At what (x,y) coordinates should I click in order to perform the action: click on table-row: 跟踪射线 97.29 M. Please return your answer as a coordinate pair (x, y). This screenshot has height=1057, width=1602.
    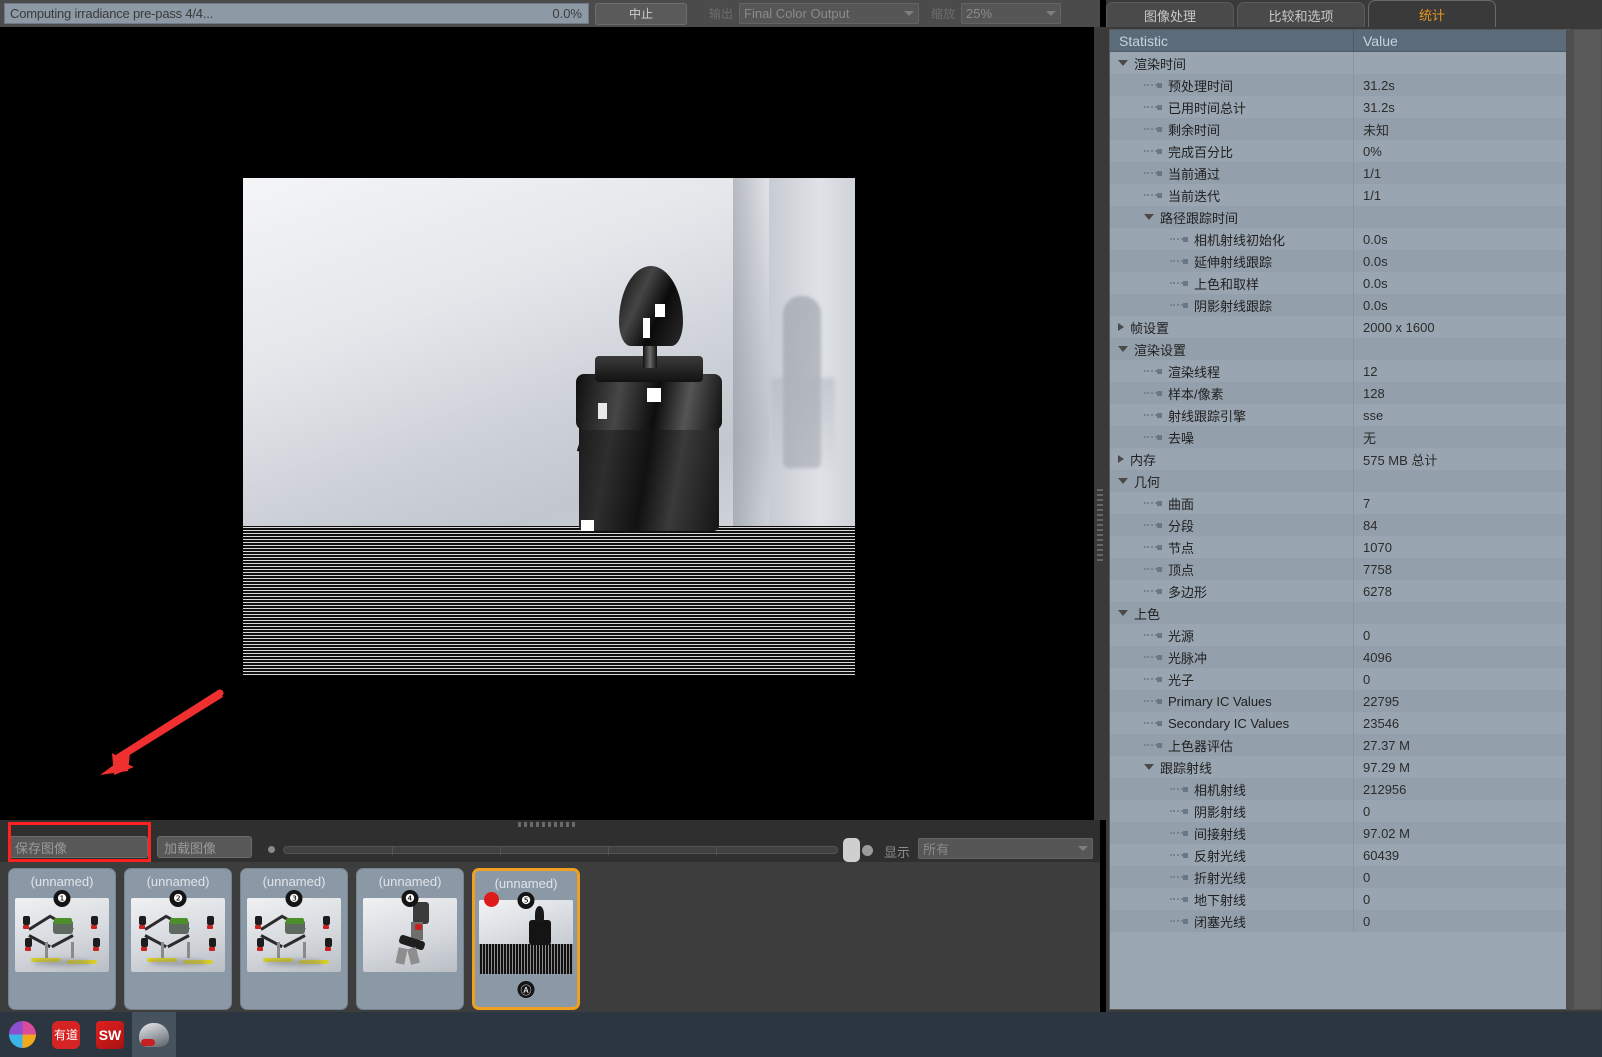
    Looking at the image, I should click on (1340, 767).